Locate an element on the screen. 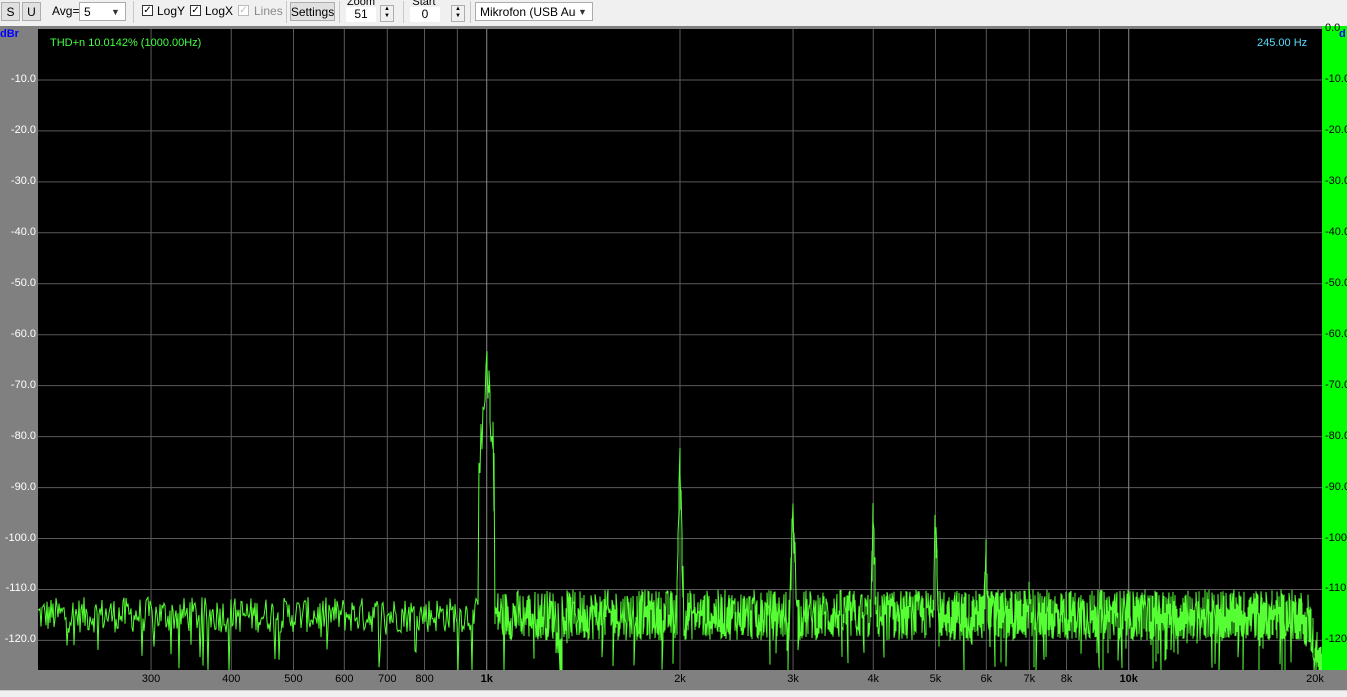 Image resolution: width=1347 pixels, height=697 pixels. x-tick-label: 7k is located at coordinates (1029, 679).